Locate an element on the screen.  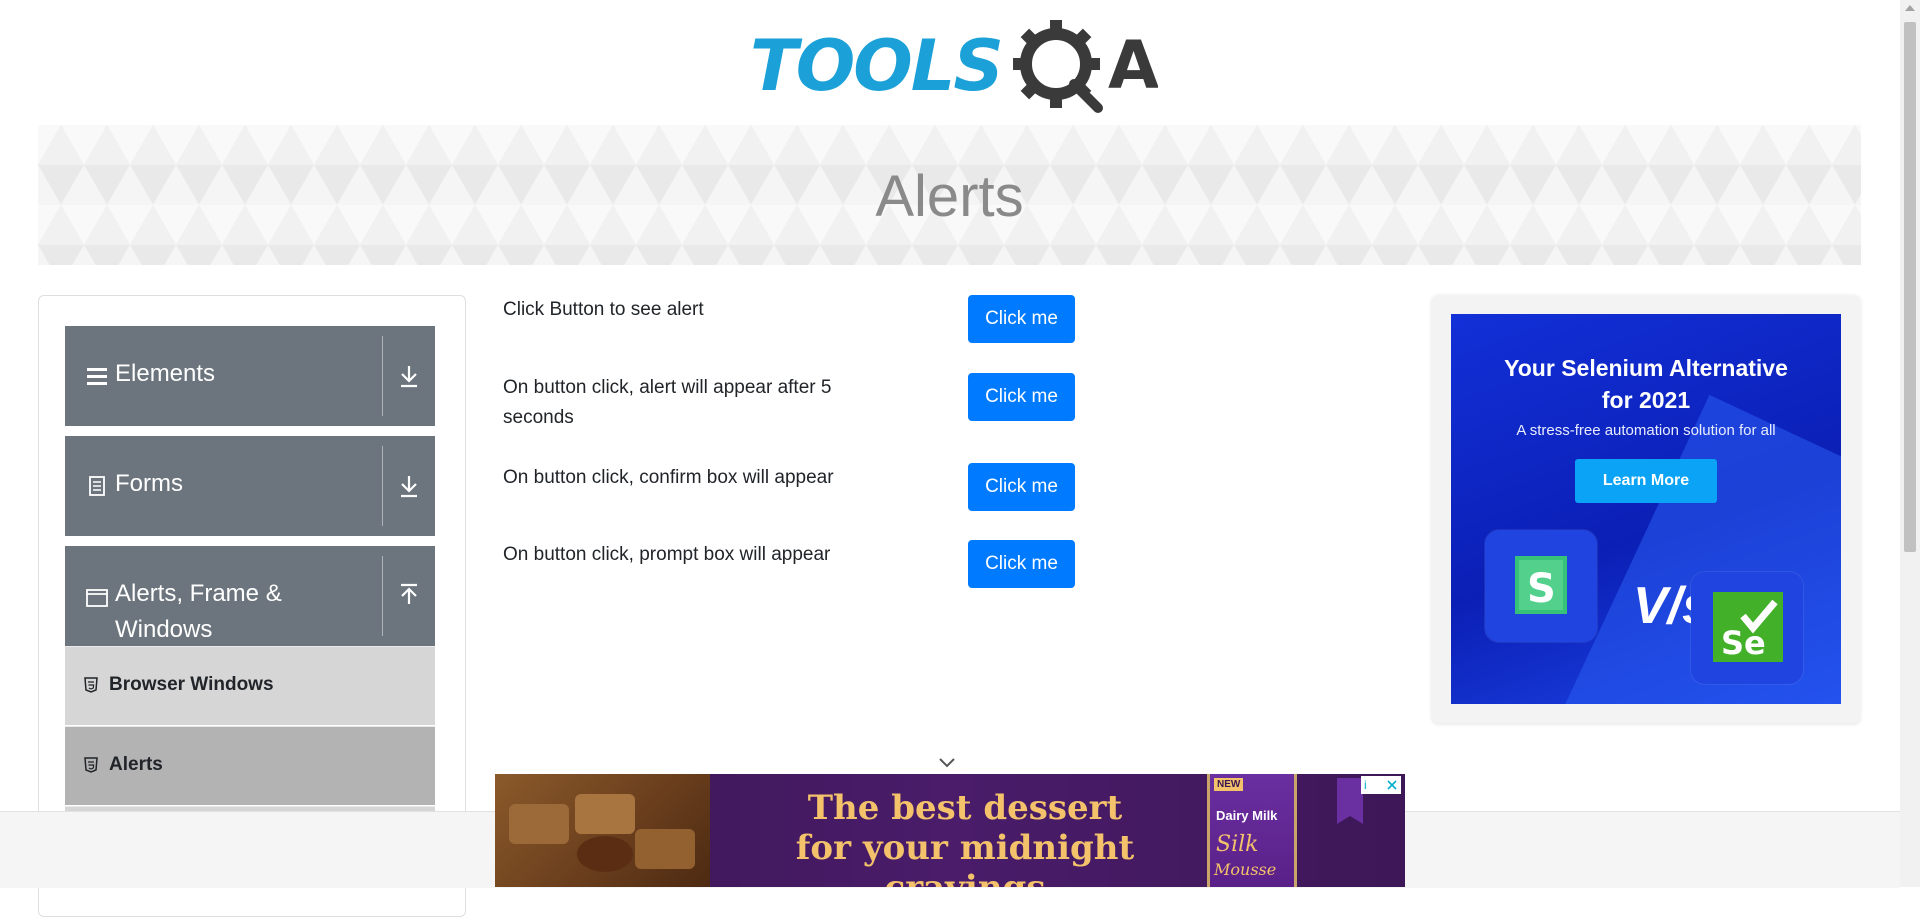
sidebar-group-elements: Elements is located at coordinates (250, 376).